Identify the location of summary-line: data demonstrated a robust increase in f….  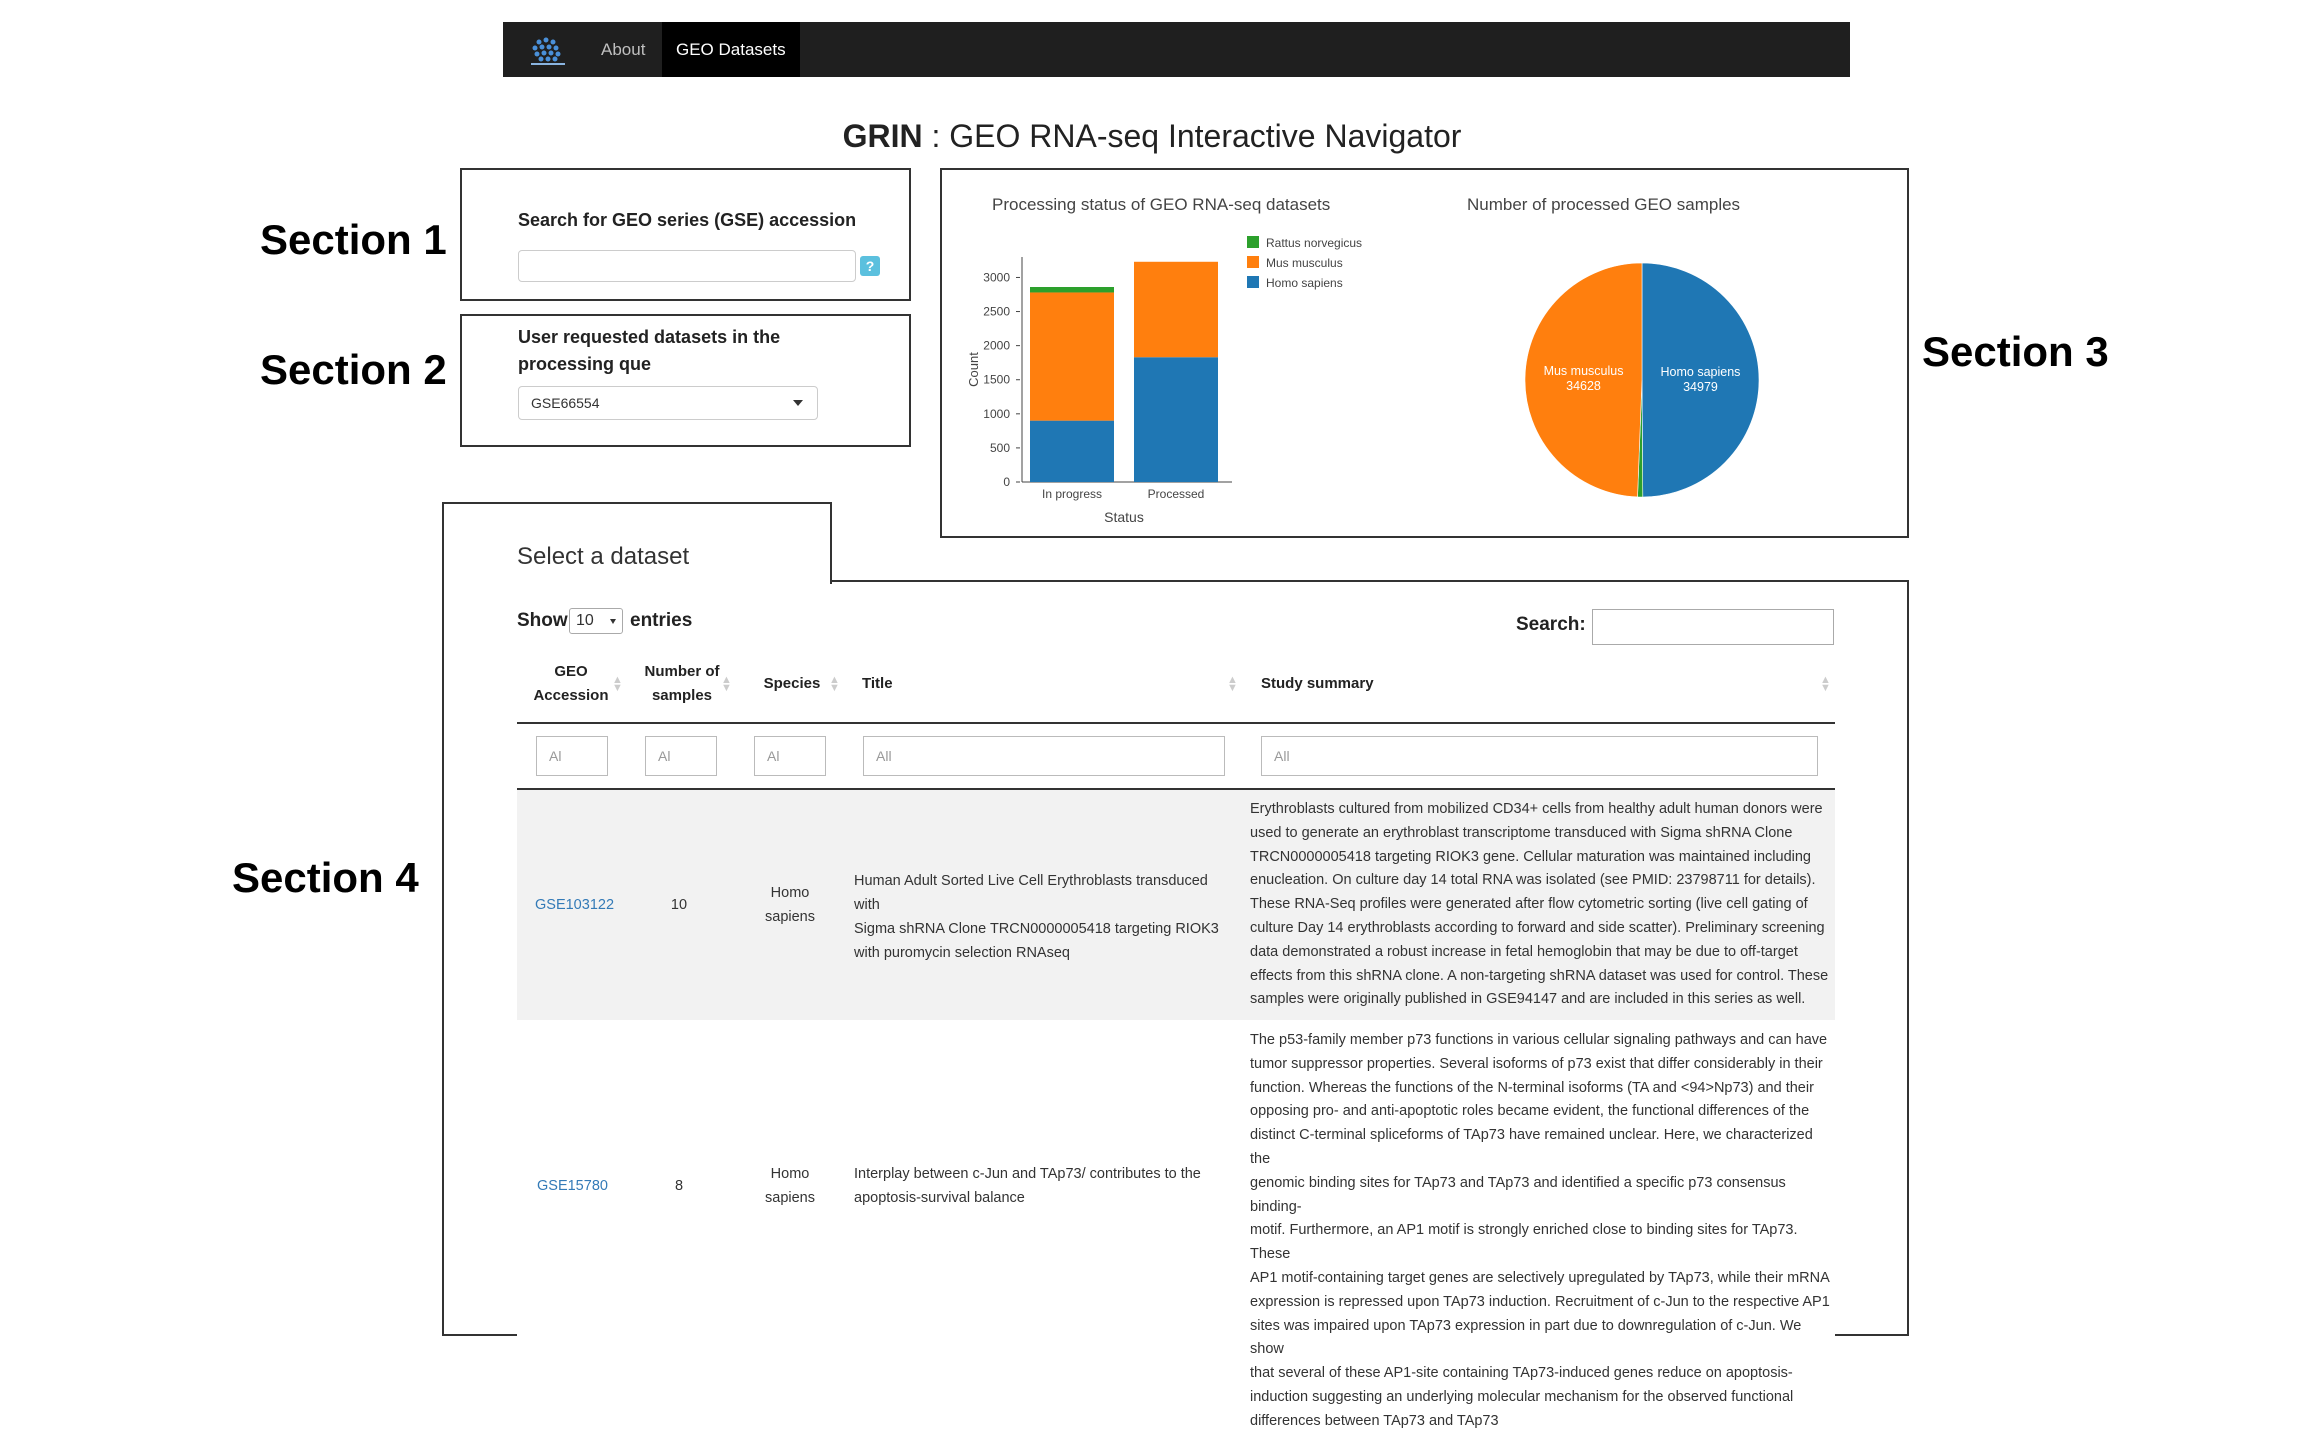
(1524, 951).